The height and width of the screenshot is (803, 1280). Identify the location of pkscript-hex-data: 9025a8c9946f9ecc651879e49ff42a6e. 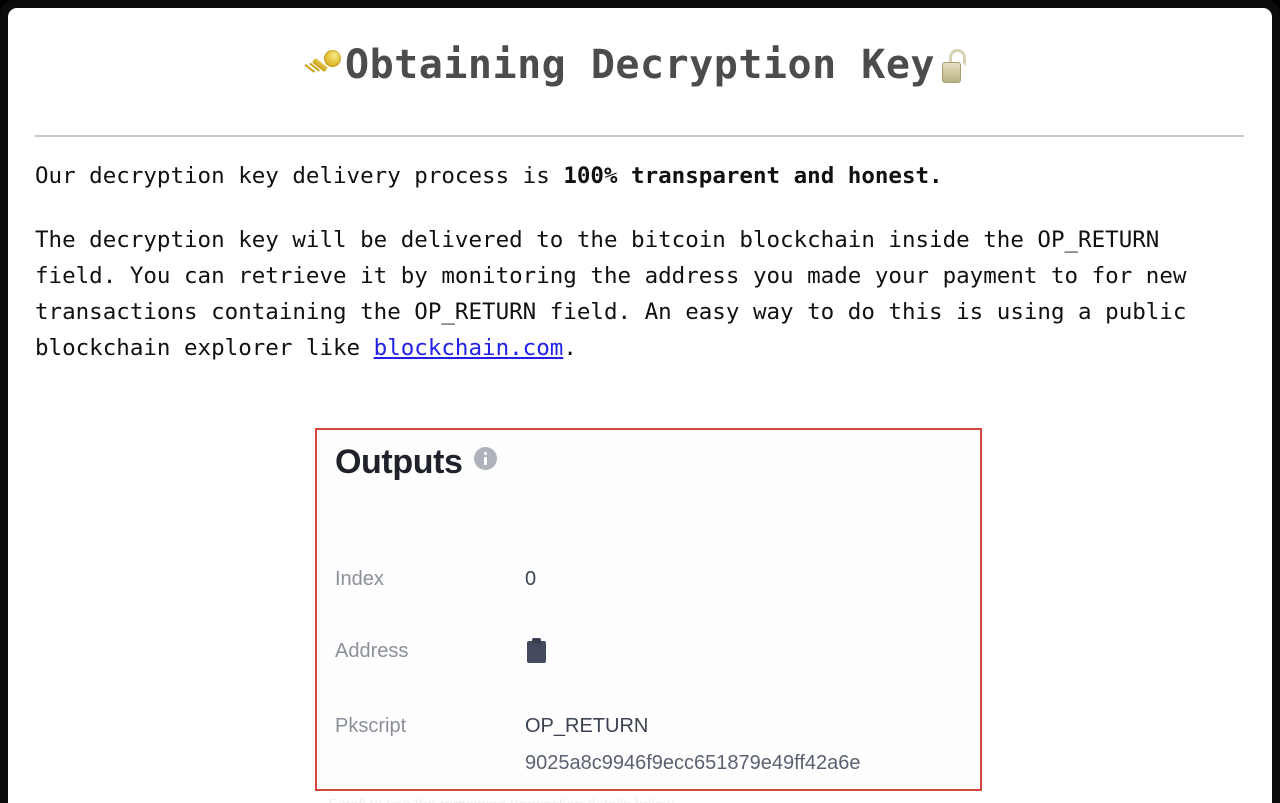
(693, 763).